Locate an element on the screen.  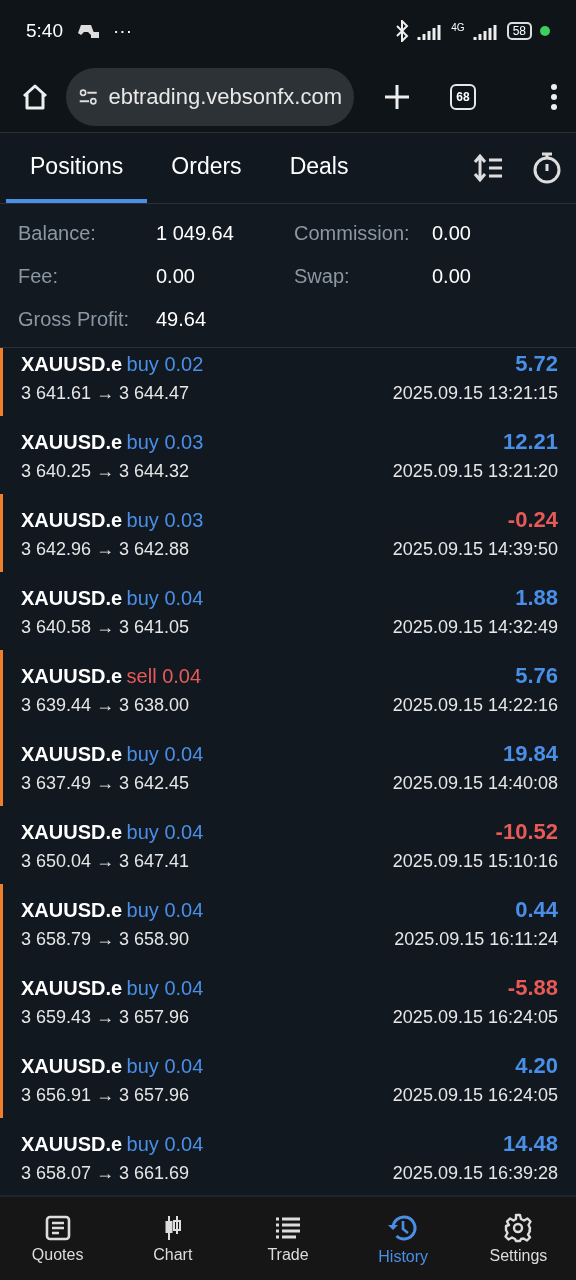
price-range: 3 639.44 → 3 638.00 is located at coordinates (105, 705).